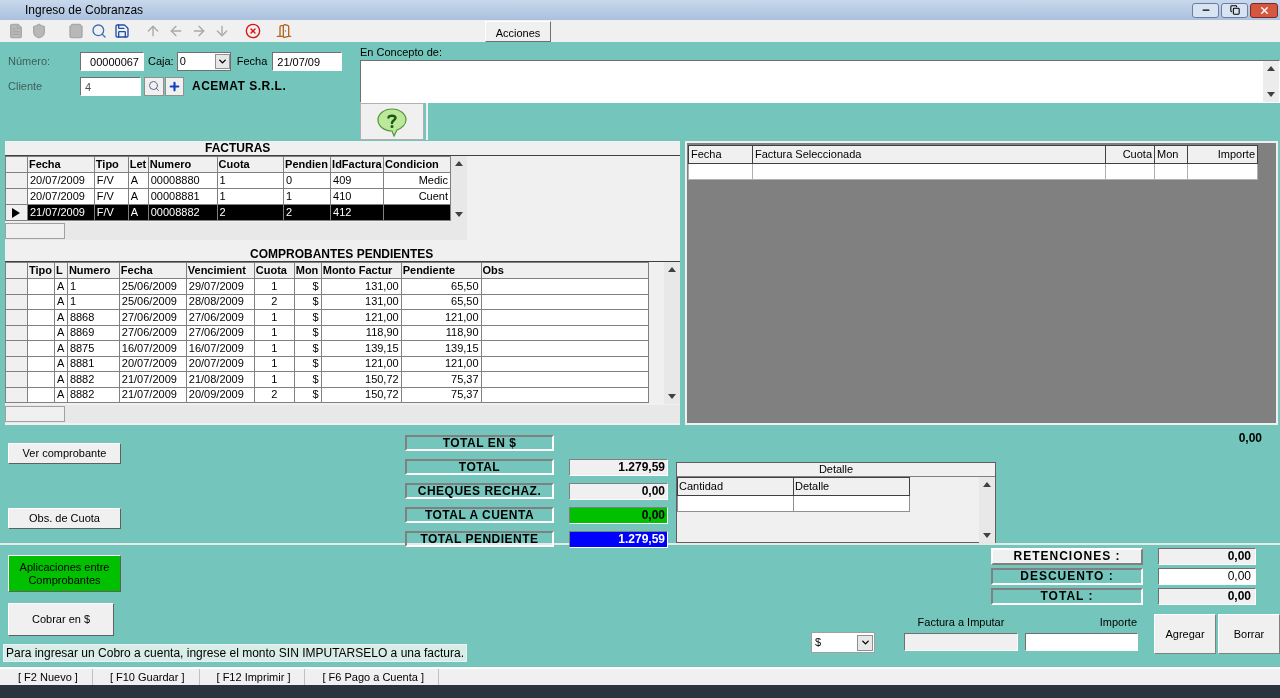 This screenshot has height=698, width=1280. I want to click on table-cell: 139,15, so click(361, 348).